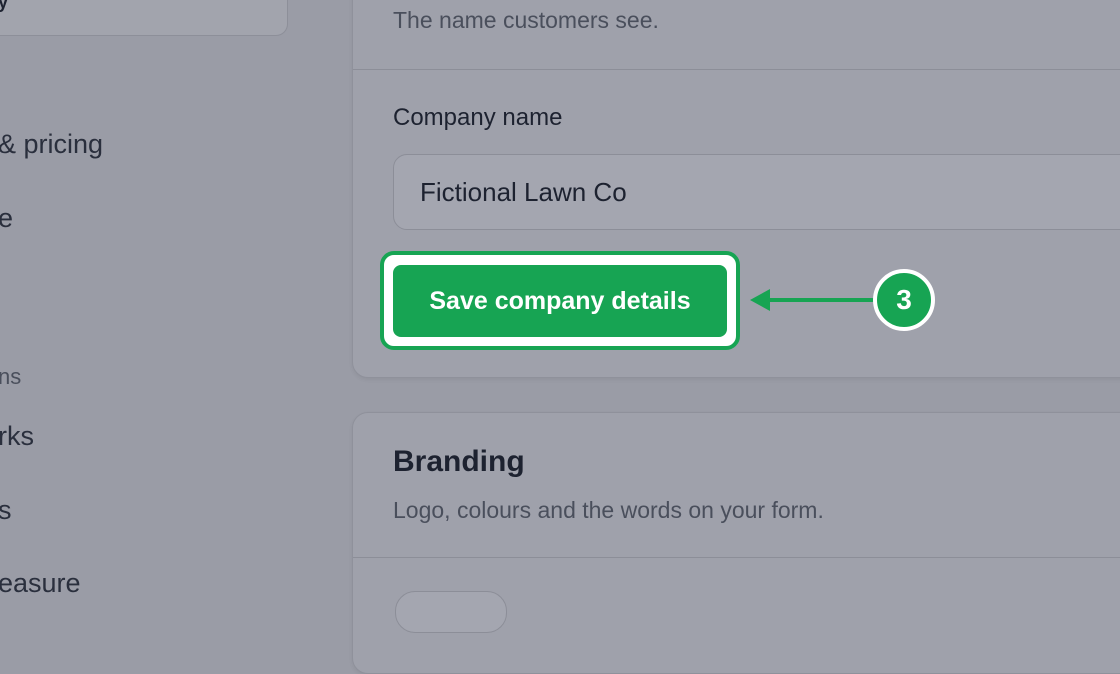 The image size is (1120, 674). Describe the element at coordinates (560, 301) in the screenshot. I see `save-company-details-button: Save company details` at that location.